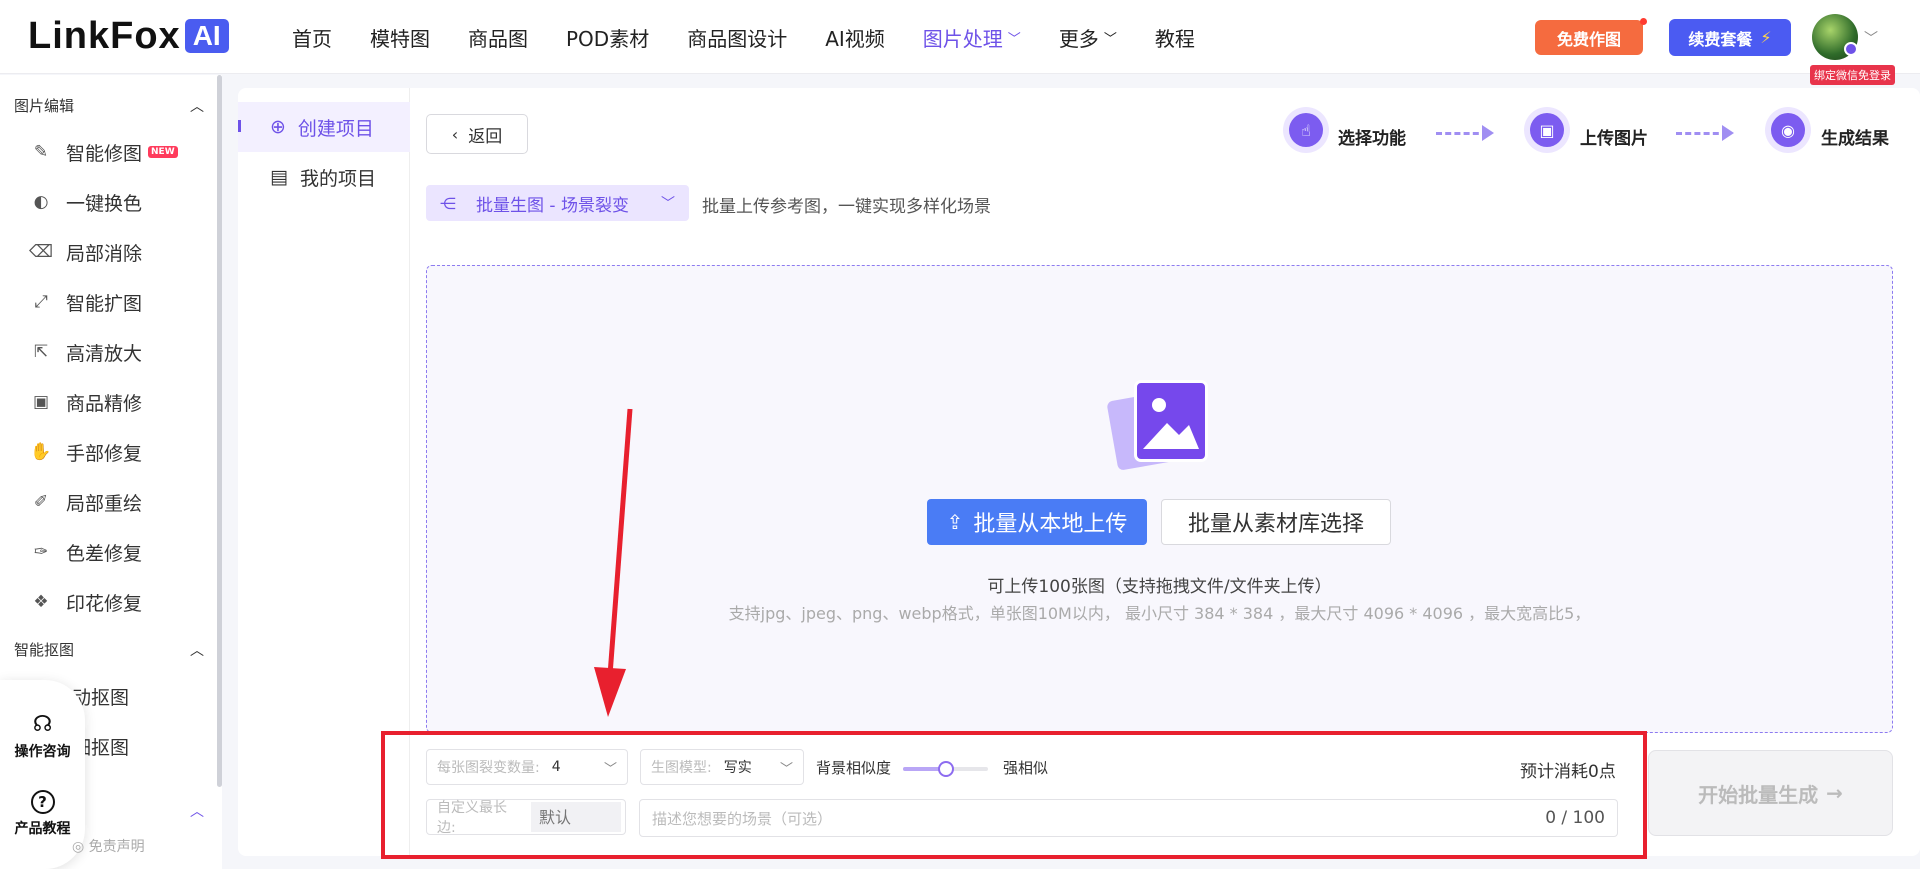 The width and height of the screenshot is (1920, 869). What do you see at coordinates (1306, 130) in the screenshot?
I see `step-select-icon: ☝` at bounding box center [1306, 130].